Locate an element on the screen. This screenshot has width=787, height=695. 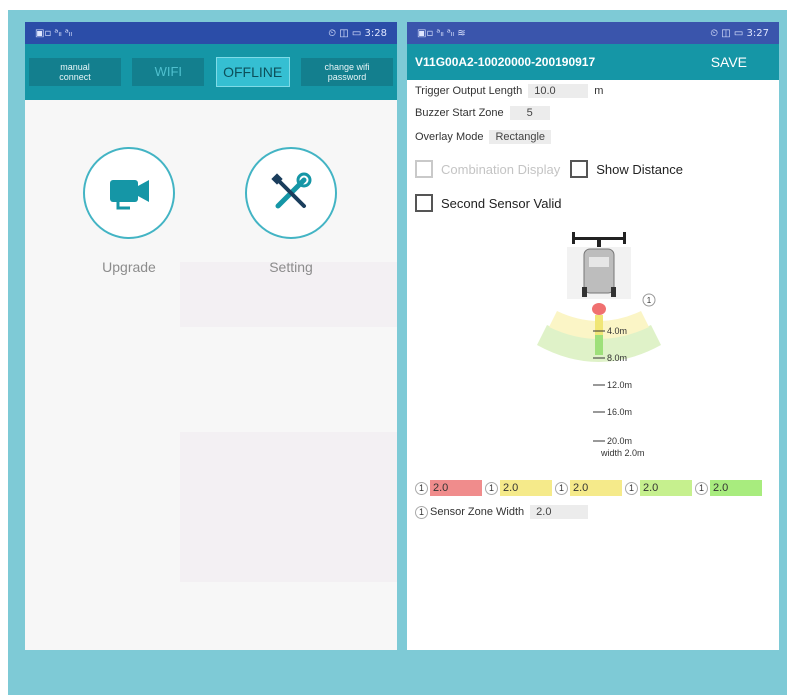
tick-label-16m: 16.0m is located at coordinates (619, 412).